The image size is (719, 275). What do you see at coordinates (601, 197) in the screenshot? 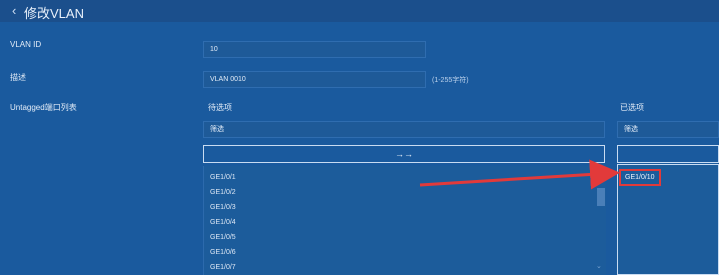
I see `scrollbar-thumb` at bounding box center [601, 197].